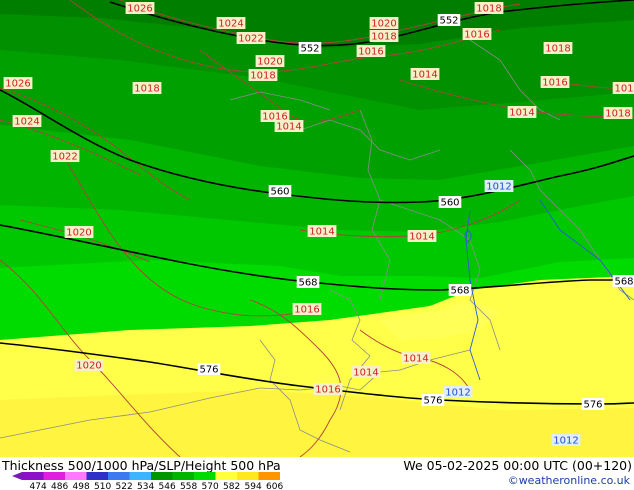 The height and width of the screenshot is (490, 634). I want to click on height-label-text: 568, so click(307, 283).